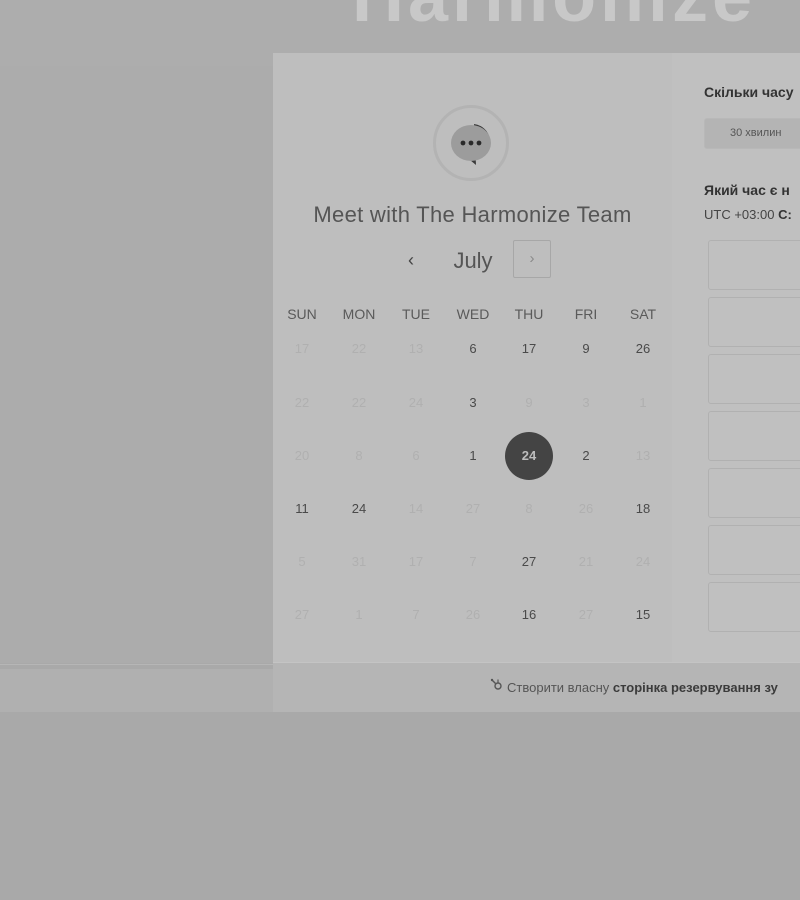  Describe the element at coordinates (416, 508) in the screenshot. I see `calendar-day: 14` at that location.